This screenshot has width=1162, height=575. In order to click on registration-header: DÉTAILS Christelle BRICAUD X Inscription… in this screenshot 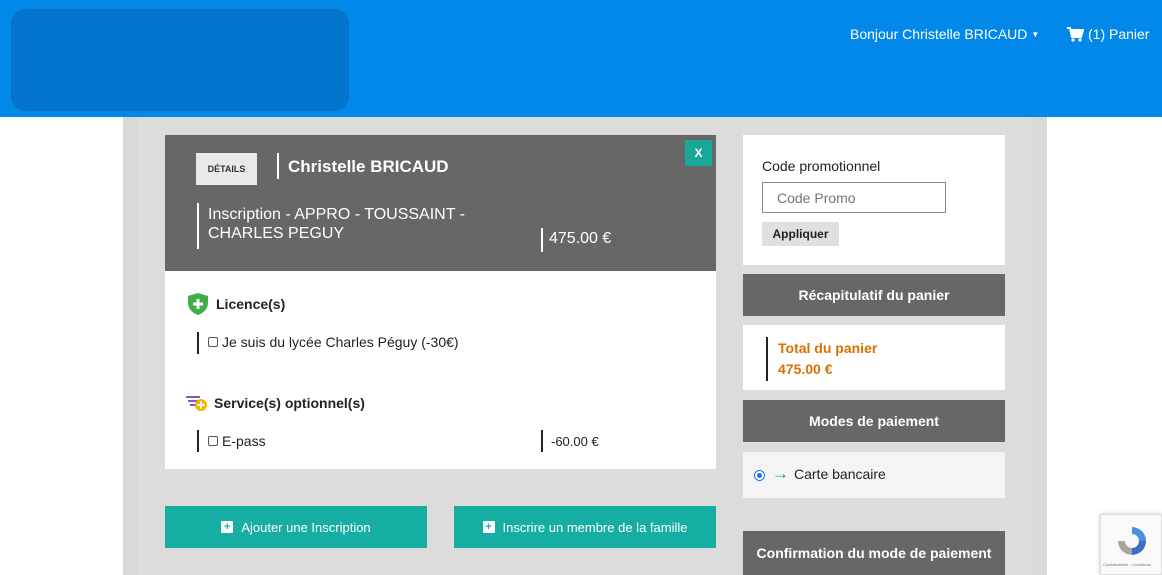, I will do `click(440, 203)`.